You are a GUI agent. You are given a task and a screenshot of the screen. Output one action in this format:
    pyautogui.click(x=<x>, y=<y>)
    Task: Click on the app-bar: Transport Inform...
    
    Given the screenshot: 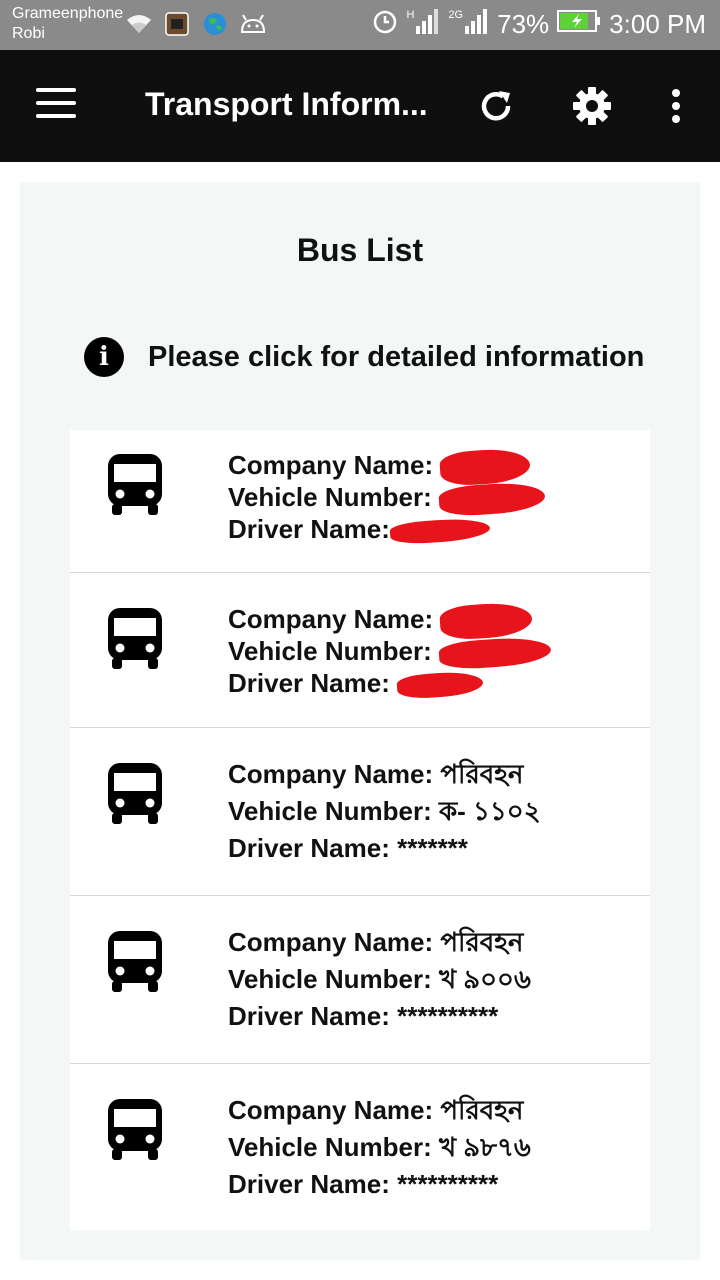 What is the action you would take?
    pyautogui.click(x=360, y=106)
    